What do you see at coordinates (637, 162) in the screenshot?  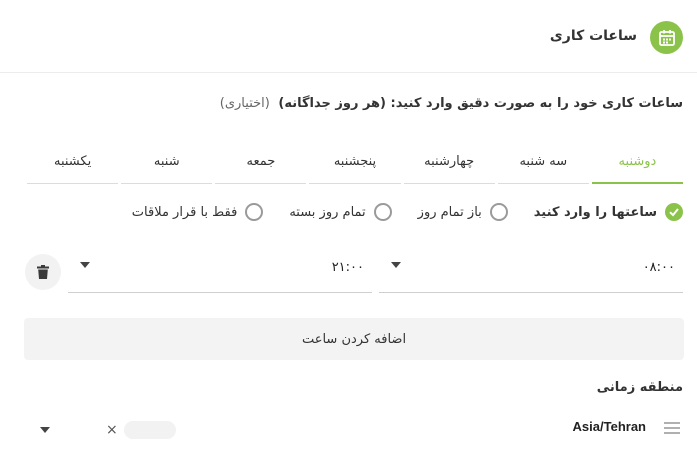 I see `tab-monday: دوشنبه` at bounding box center [637, 162].